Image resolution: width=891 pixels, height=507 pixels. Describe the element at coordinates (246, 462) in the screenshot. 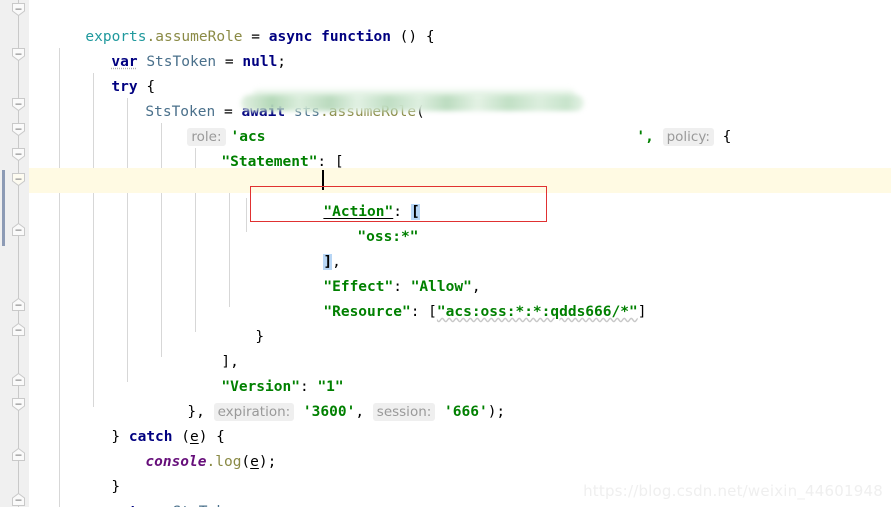

I see `token-open-paren: (` at that location.